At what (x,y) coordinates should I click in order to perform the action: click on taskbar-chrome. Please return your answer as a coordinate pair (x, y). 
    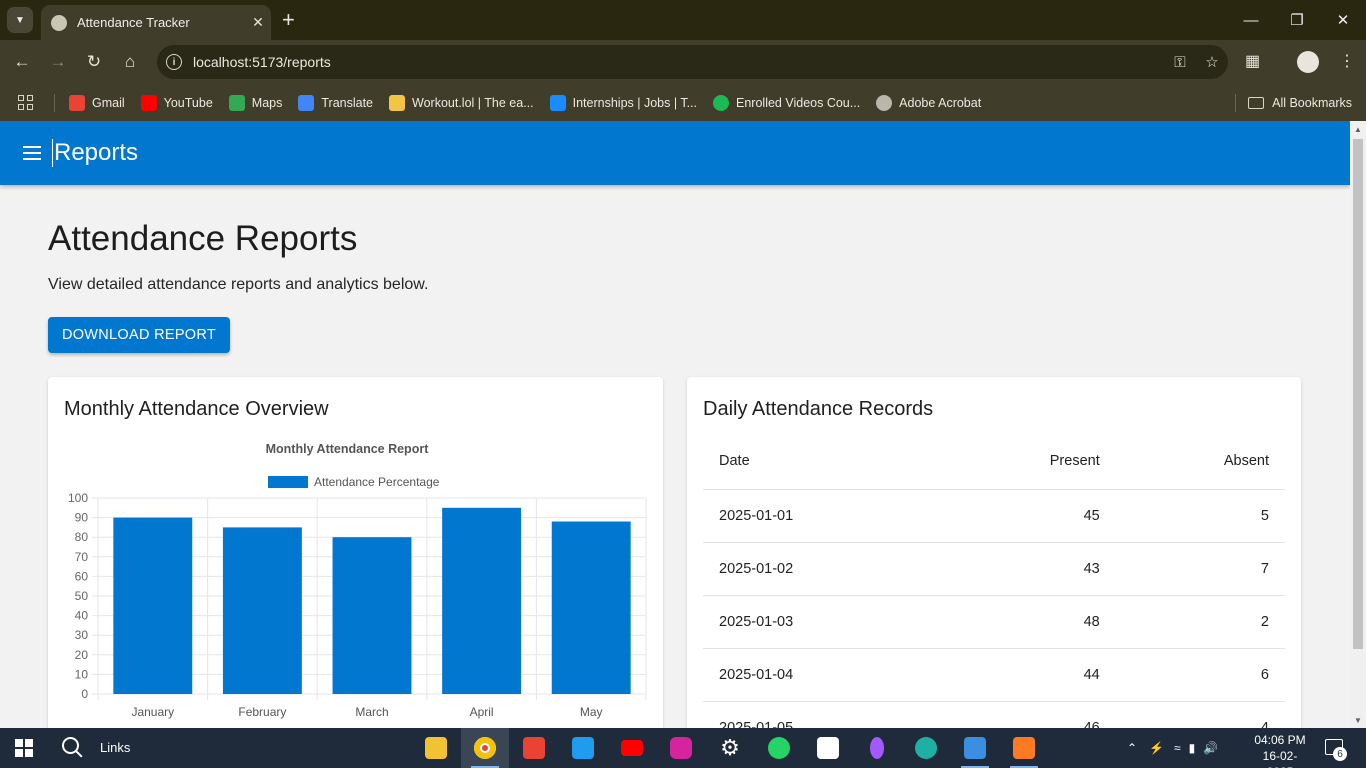
    Looking at the image, I should click on (485, 748).